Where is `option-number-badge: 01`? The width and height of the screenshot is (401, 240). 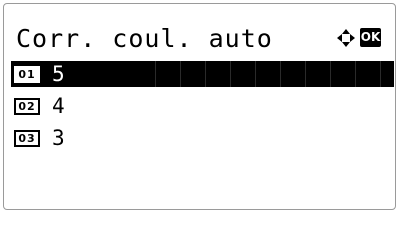
option-number-badge: 01 is located at coordinates (27, 74).